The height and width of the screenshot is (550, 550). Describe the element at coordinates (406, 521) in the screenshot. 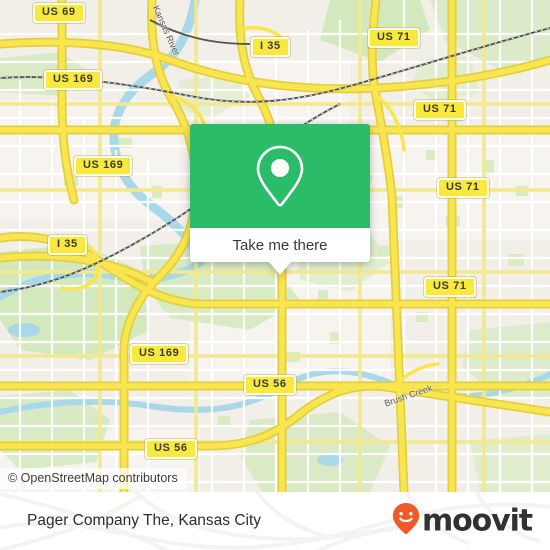

I see `moovit-smiley-pin-icon` at that location.